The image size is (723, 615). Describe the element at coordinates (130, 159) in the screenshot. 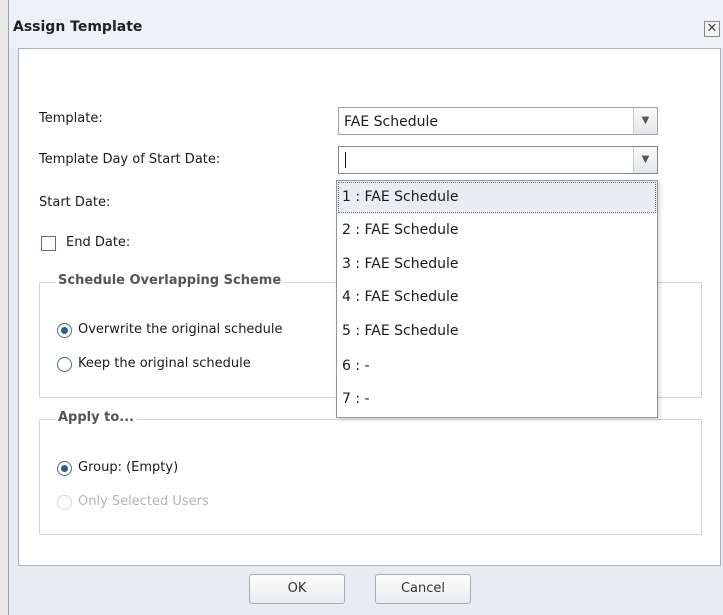

I see `template-day-label: Template Day of Start Date:` at that location.